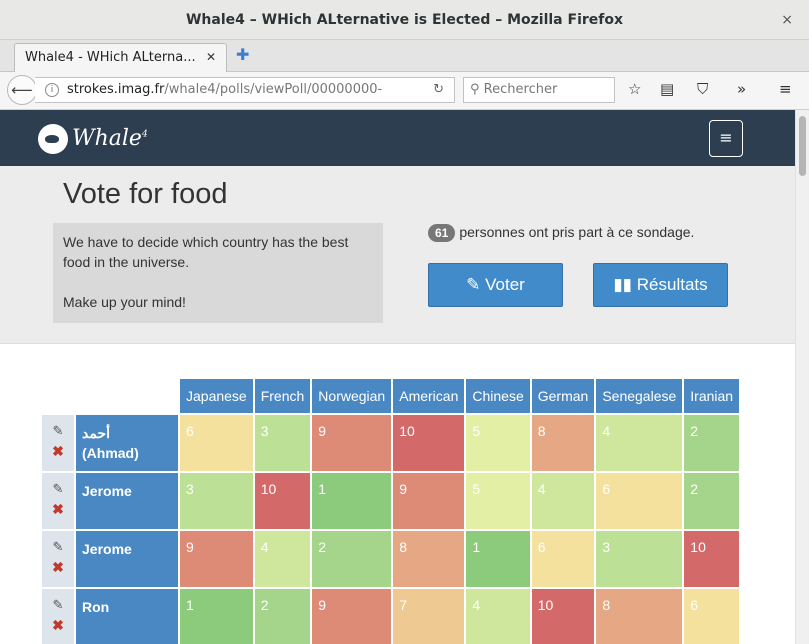  What do you see at coordinates (741, 89) in the screenshot?
I see `overflow-chevron-icon: »` at bounding box center [741, 89].